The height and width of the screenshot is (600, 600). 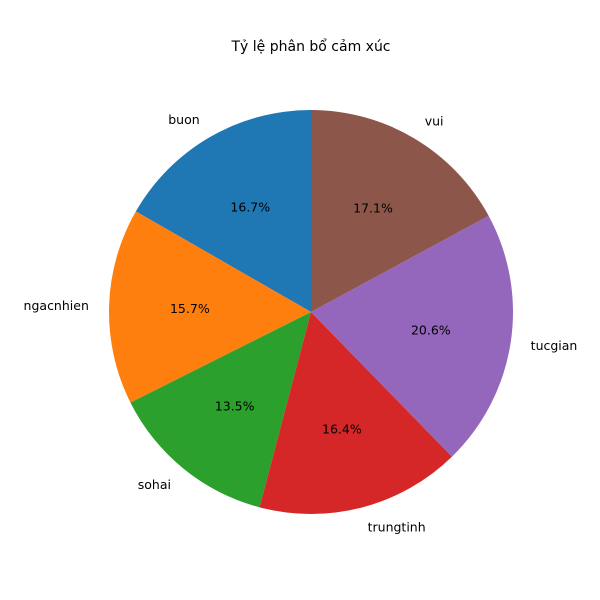 I want to click on category-label-tucgian: tucgian, so click(x=554, y=345).